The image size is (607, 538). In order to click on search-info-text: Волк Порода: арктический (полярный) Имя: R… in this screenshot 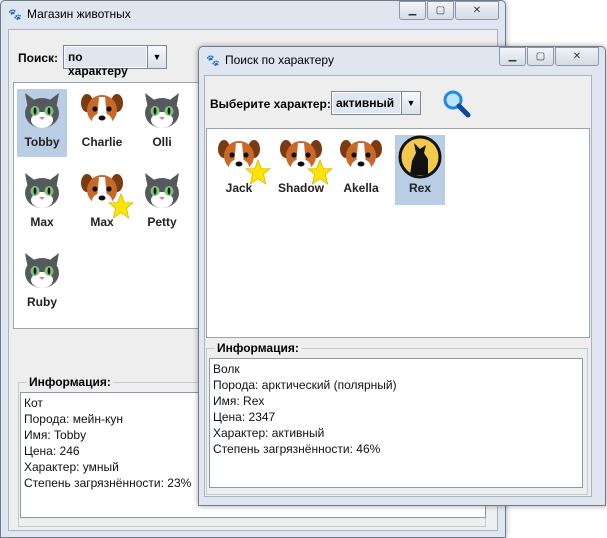, I will do `click(396, 423)`.